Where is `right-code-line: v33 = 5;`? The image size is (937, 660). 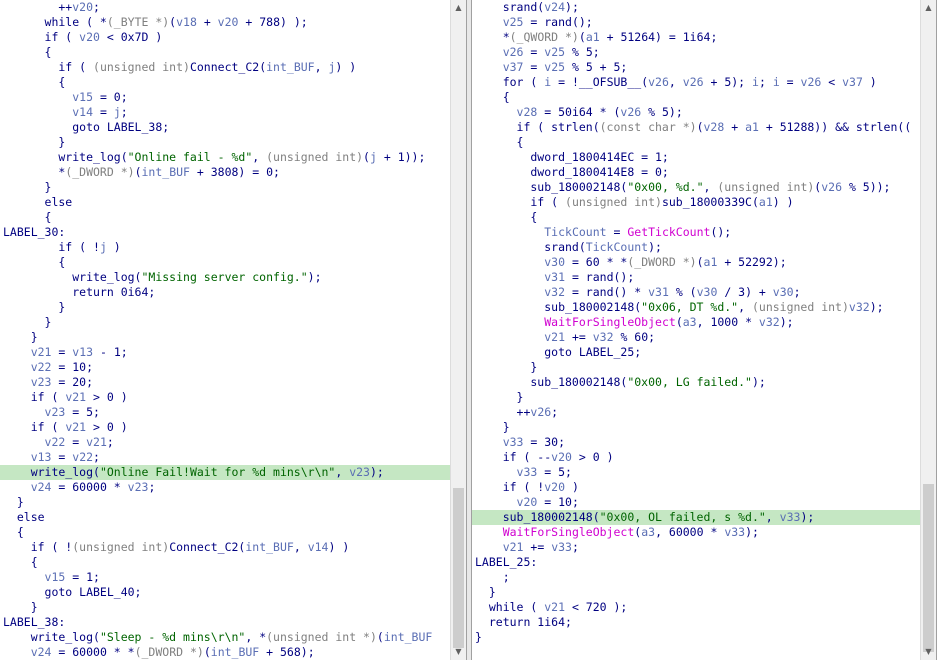
right-code-line: v33 = 5; is located at coordinates (696, 472).